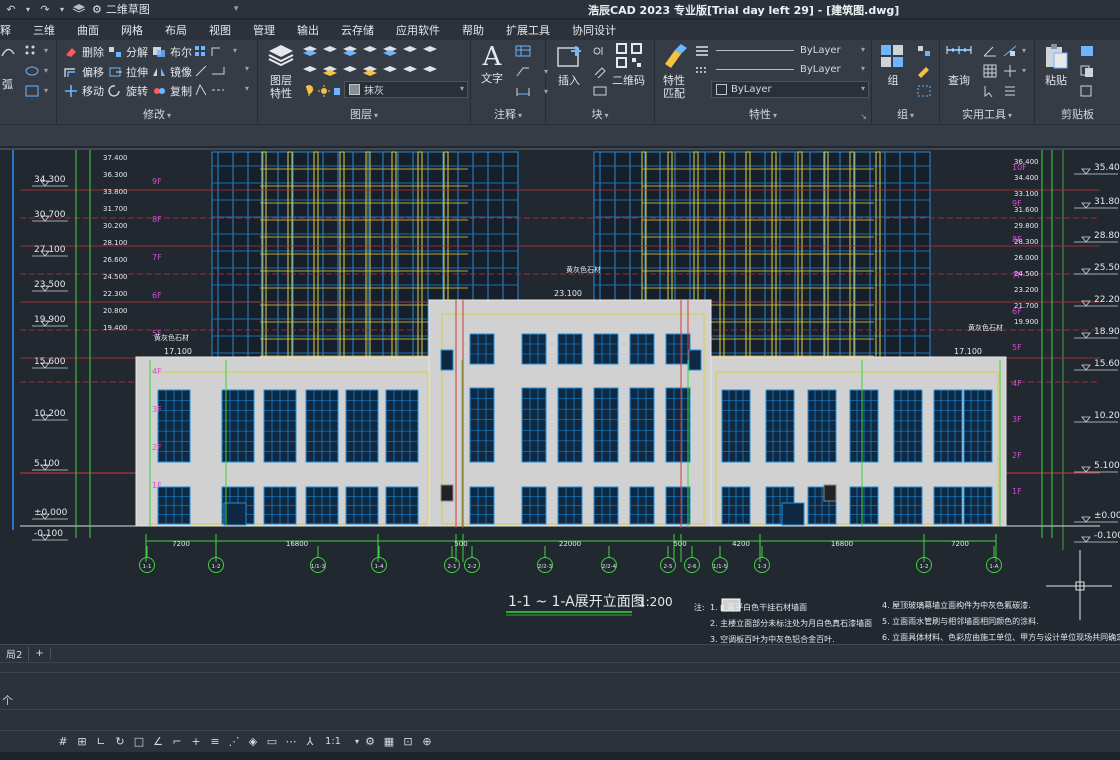  What do you see at coordinates (212, 71) in the screenshot?
I see `trim-icon` at bounding box center [212, 71].